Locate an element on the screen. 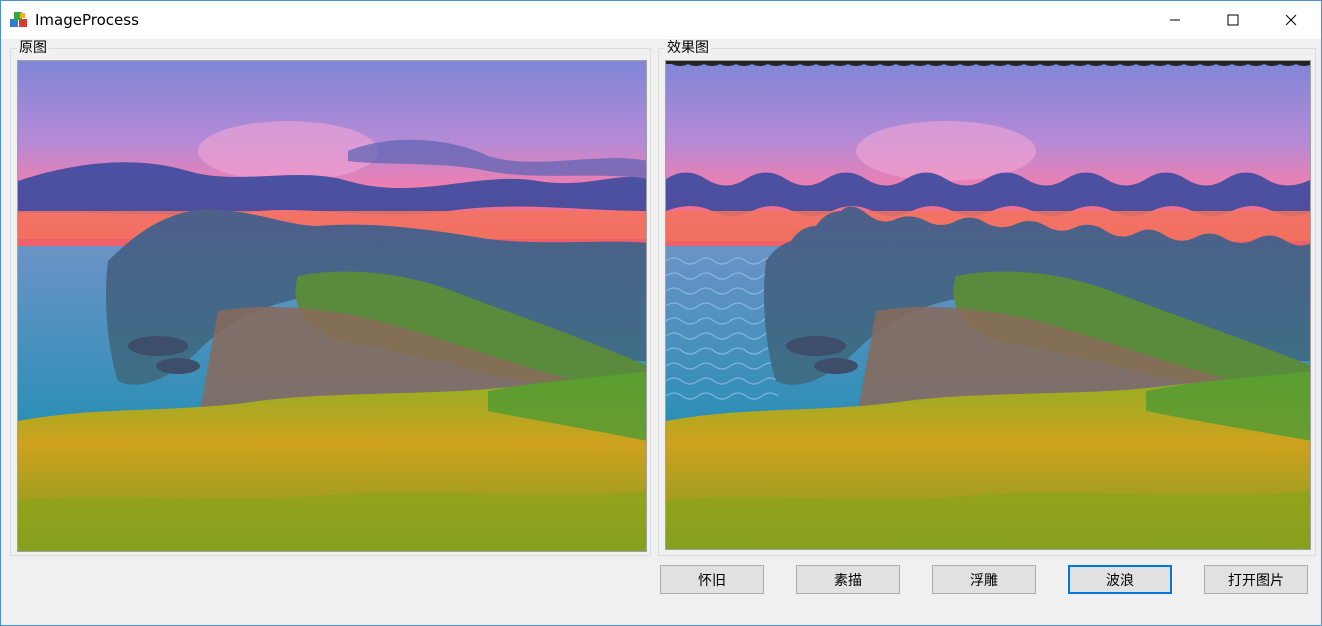 This screenshot has height=626, width=1322. open-image-button: 打开图片 is located at coordinates (1256, 579).